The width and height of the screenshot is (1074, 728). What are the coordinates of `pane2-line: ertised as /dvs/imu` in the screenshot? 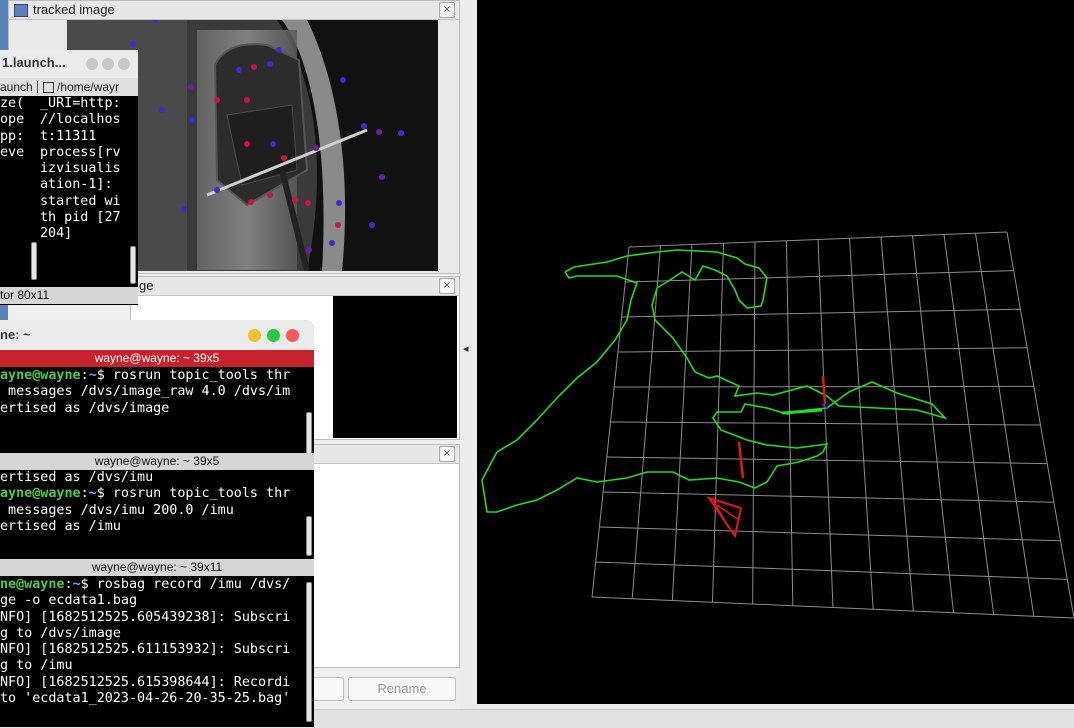 It's located at (77, 477).